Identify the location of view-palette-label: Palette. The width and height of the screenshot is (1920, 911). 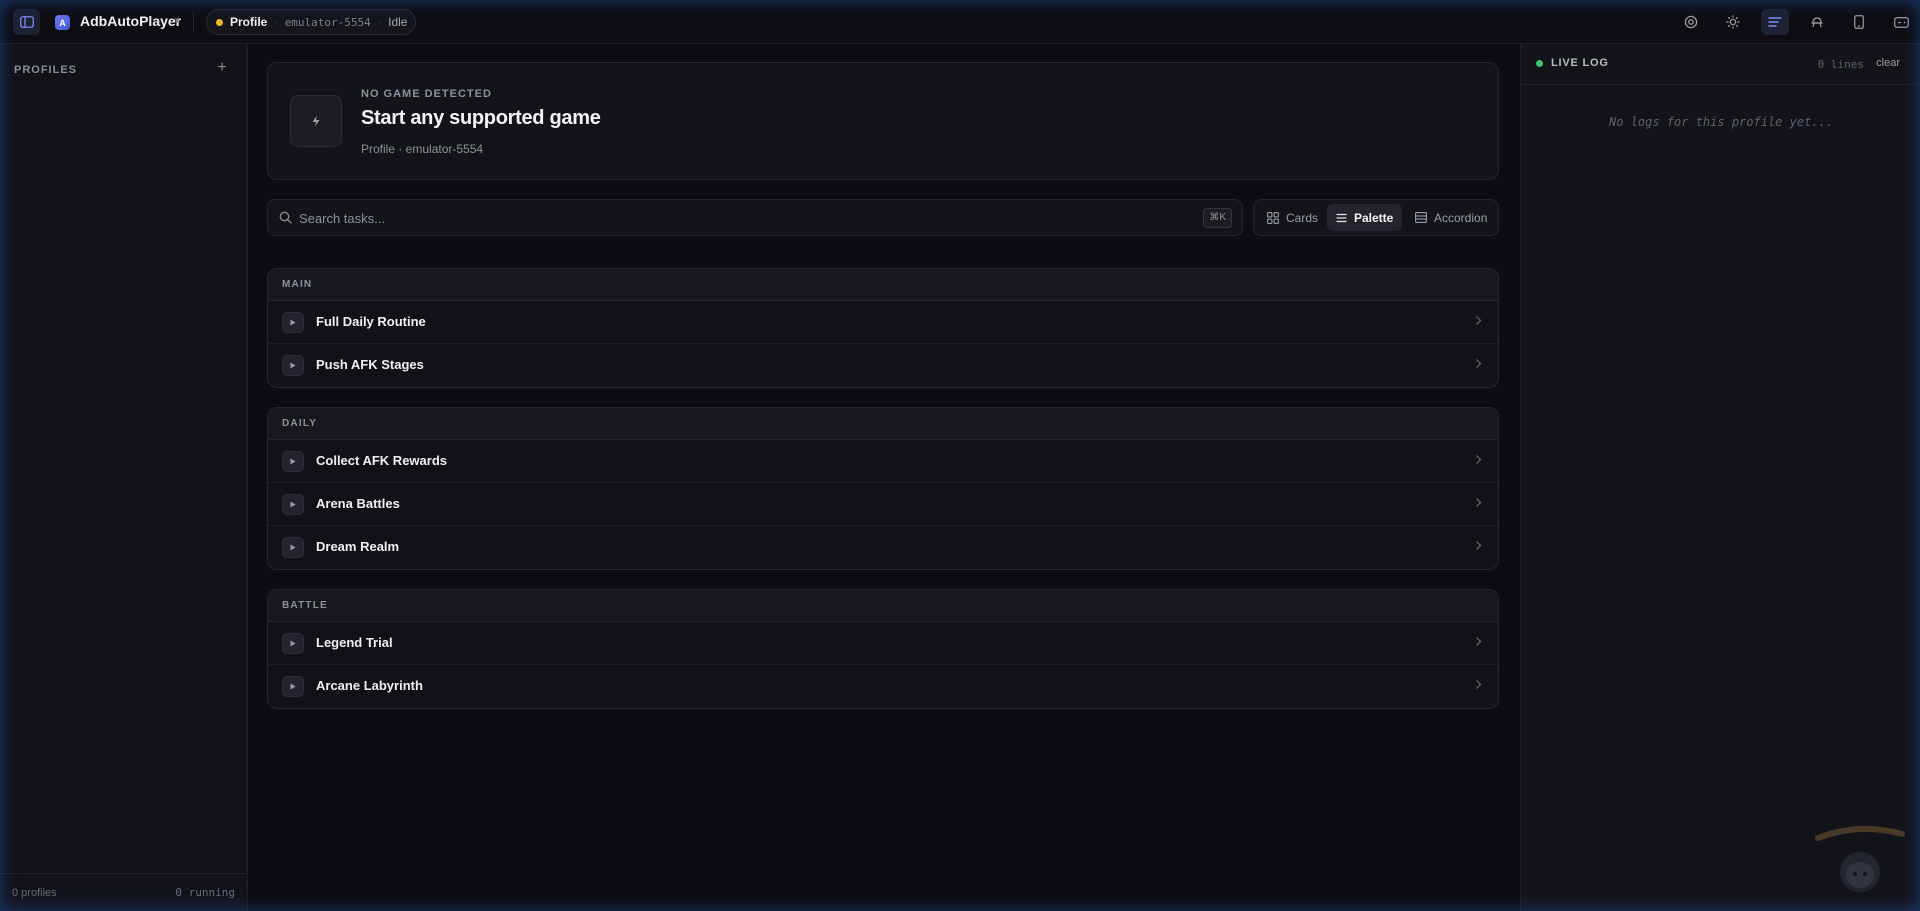
(1374, 217).